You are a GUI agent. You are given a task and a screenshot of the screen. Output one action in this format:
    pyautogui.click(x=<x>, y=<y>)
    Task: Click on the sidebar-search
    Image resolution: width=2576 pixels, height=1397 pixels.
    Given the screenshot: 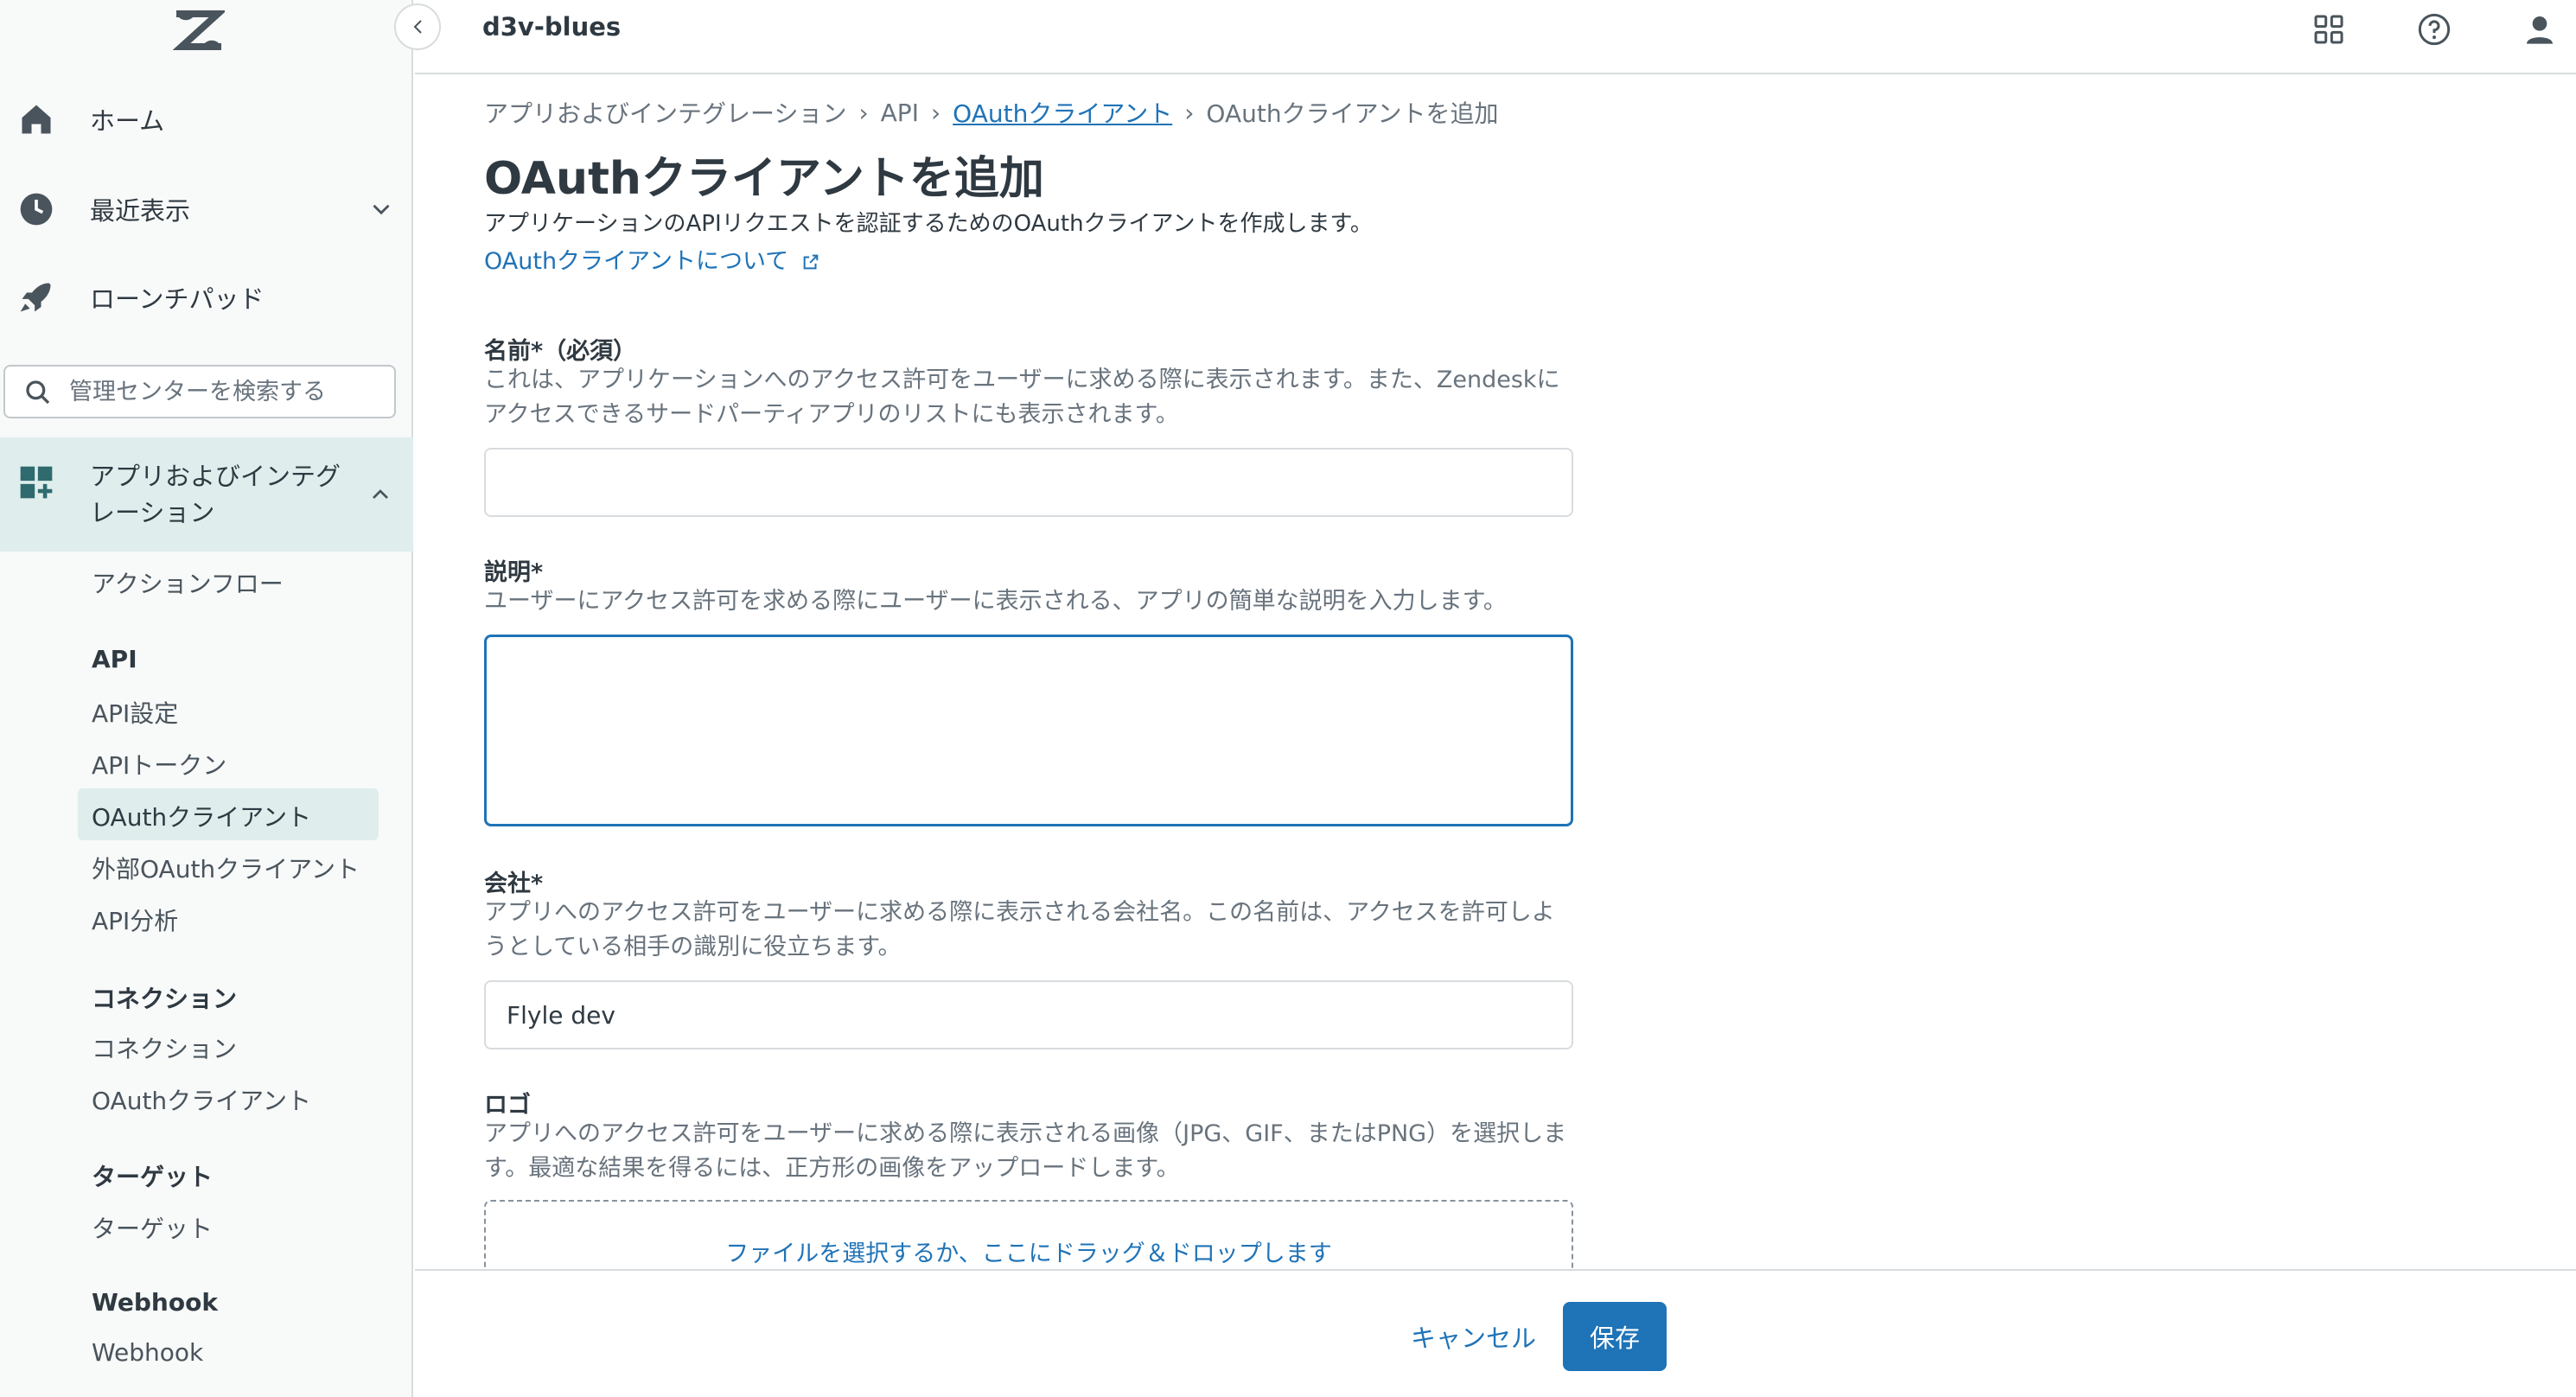 What is the action you would take?
    pyautogui.click(x=199, y=391)
    